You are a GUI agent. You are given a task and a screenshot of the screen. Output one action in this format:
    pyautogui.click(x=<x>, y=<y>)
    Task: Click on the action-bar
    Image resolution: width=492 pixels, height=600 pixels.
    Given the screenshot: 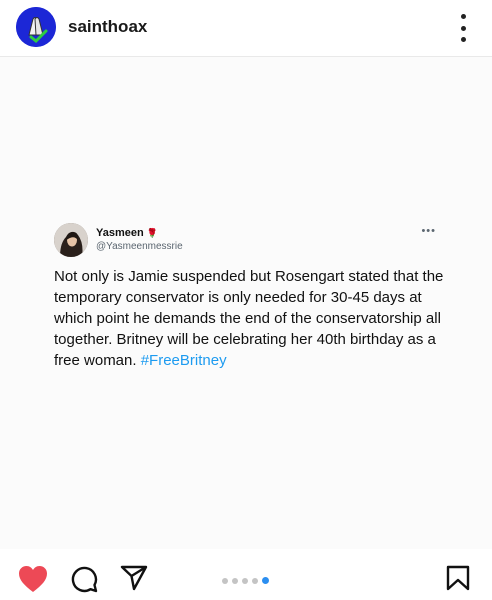 What is the action you would take?
    pyautogui.click(x=246, y=575)
    